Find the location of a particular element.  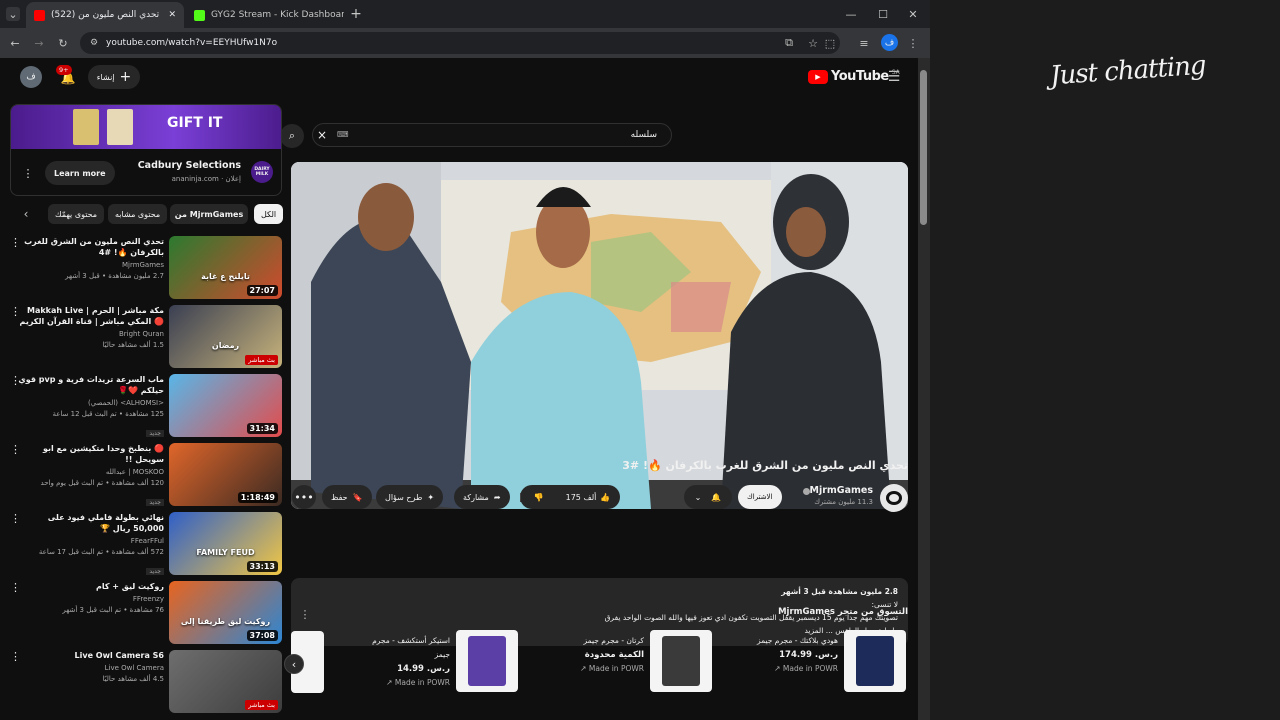

related-thumbnail: 1:18:49 is located at coordinates (225, 474).